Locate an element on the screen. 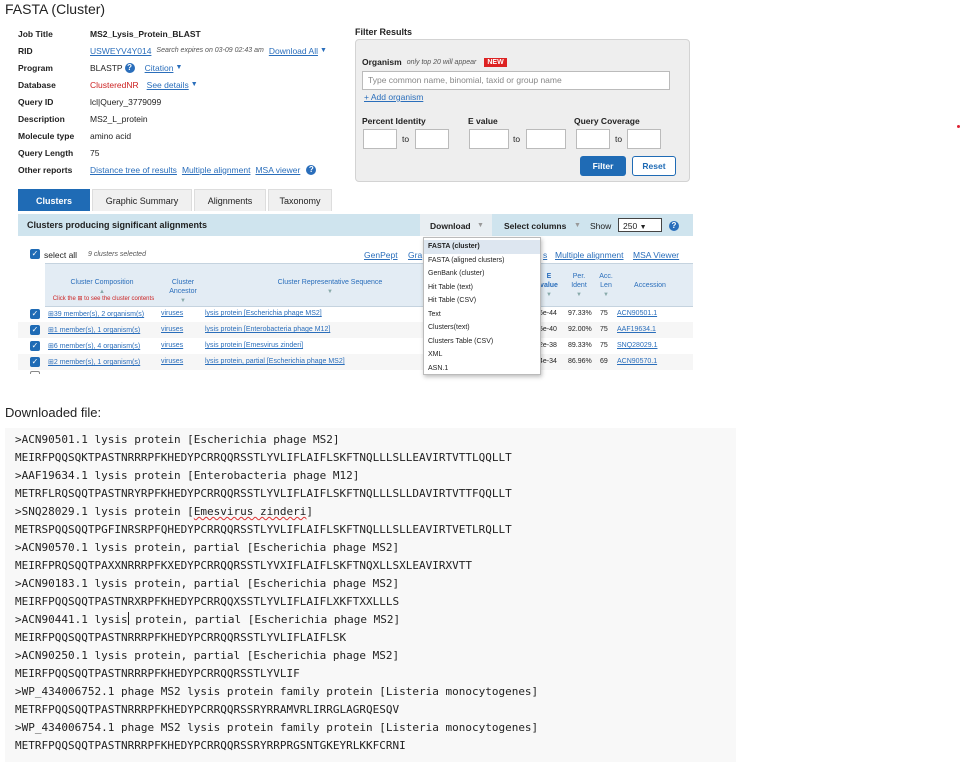  row-checkbox is located at coordinates (35, 372).